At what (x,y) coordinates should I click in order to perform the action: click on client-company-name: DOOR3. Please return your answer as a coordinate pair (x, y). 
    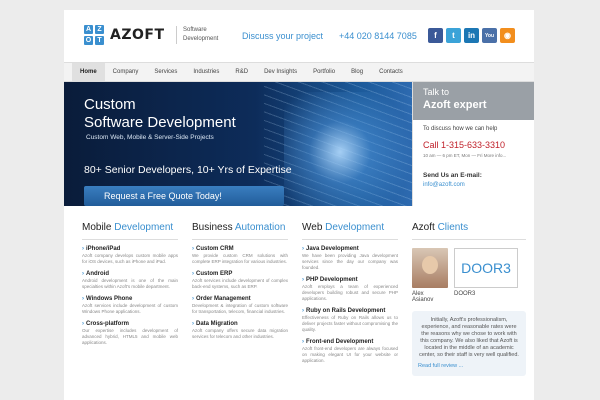
    Looking at the image, I should click on (465, 294).